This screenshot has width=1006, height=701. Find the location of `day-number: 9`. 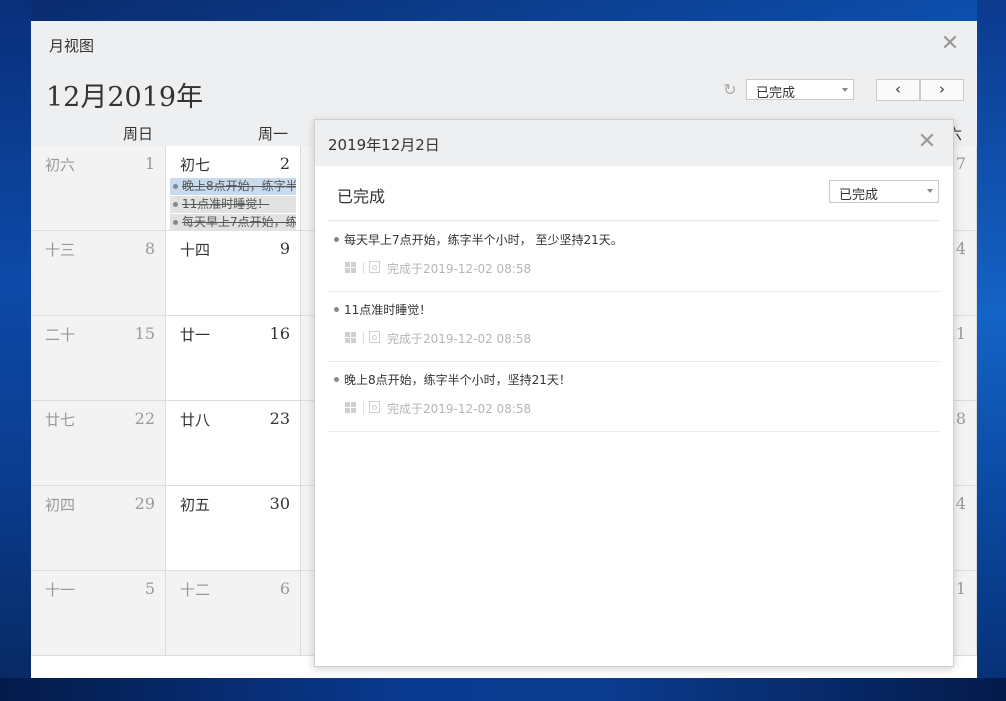

day-number: 9 is located at coordinates (284, 248).